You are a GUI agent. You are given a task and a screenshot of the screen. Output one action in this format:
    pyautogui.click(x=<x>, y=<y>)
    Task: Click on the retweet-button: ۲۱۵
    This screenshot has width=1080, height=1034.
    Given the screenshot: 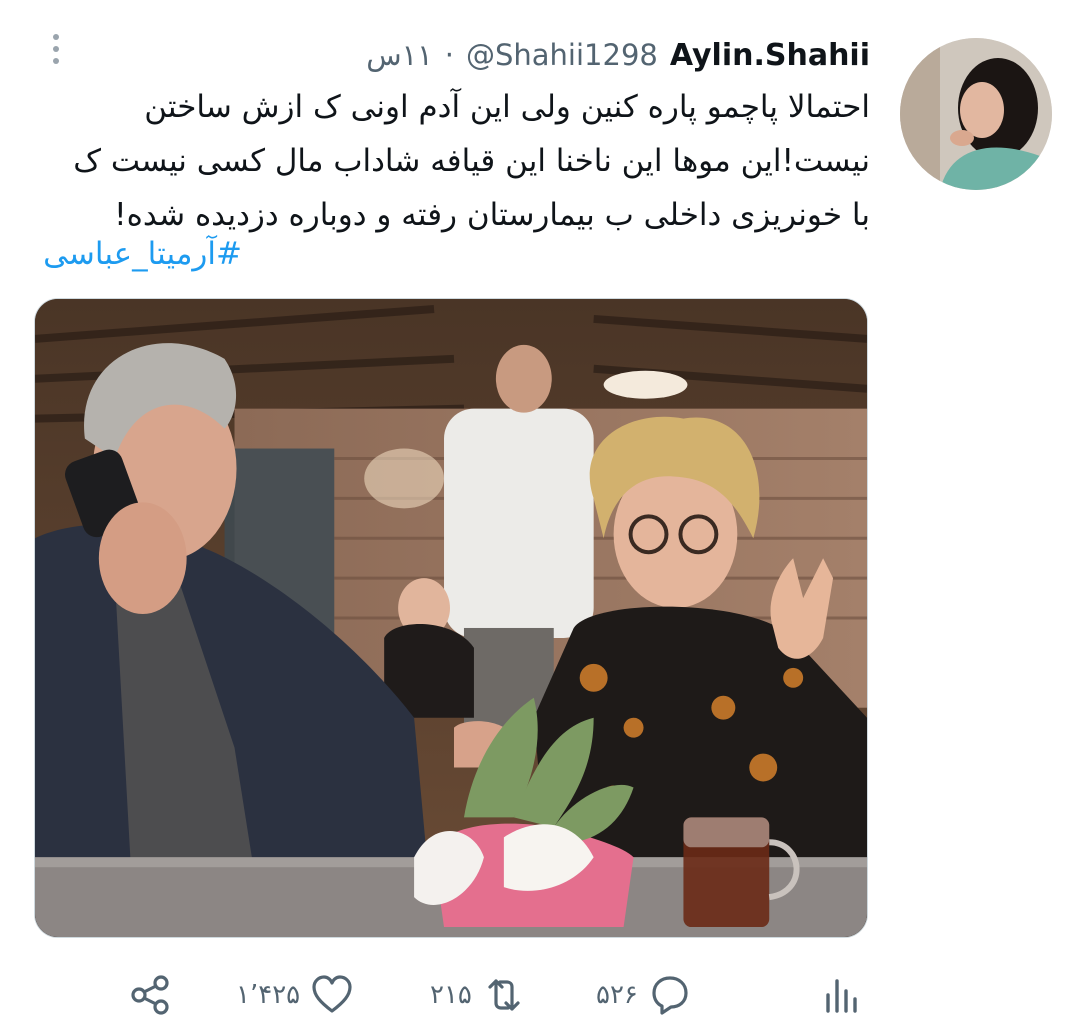 What is the action you would take?
    pyautogui.click(x=478, y=995)
    